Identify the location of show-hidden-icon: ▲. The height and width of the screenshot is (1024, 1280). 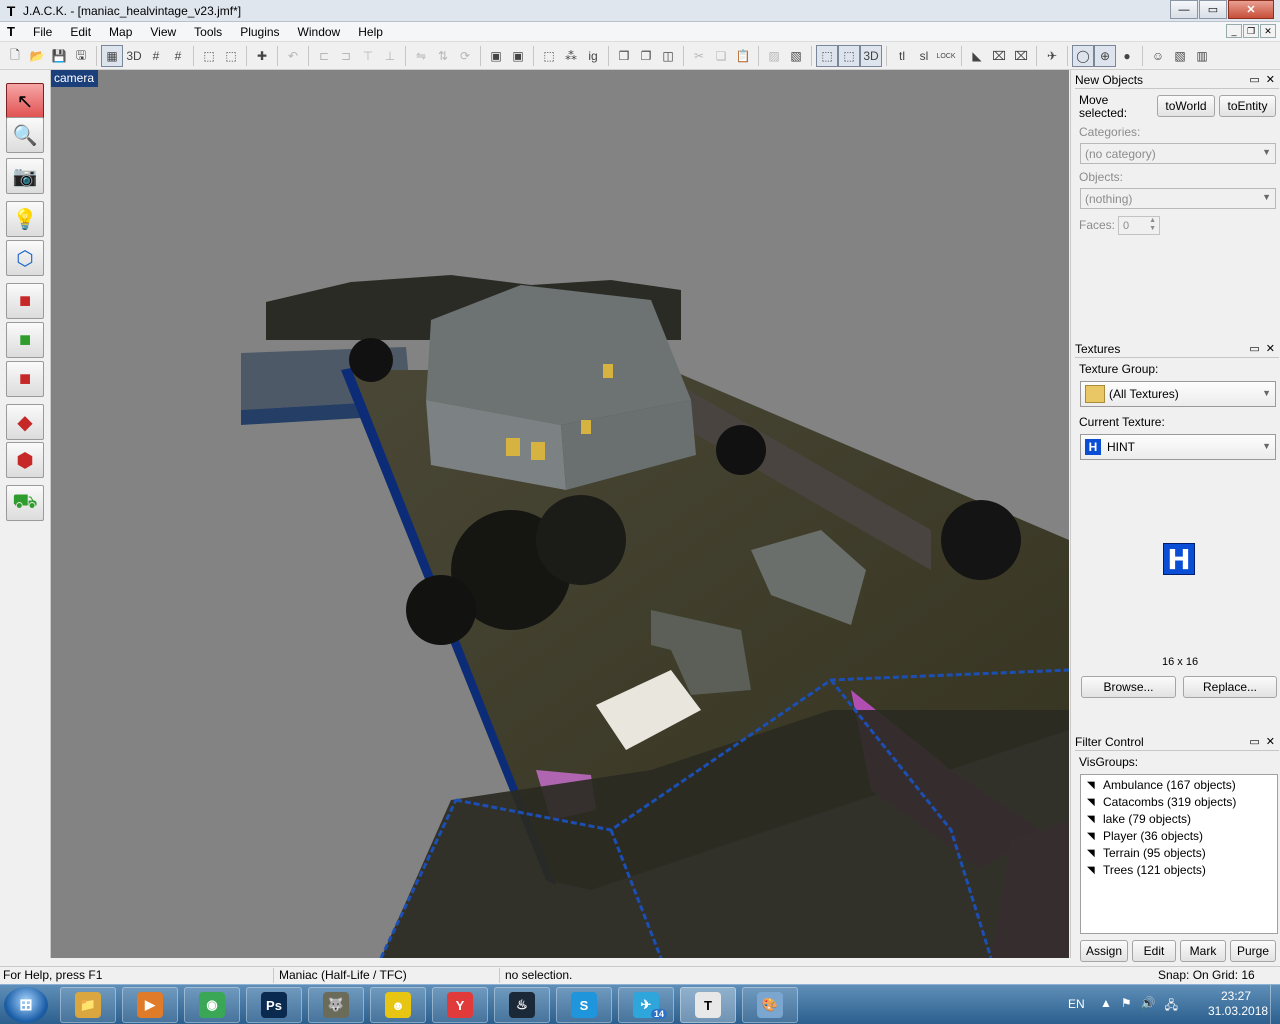
(1106, 1006).